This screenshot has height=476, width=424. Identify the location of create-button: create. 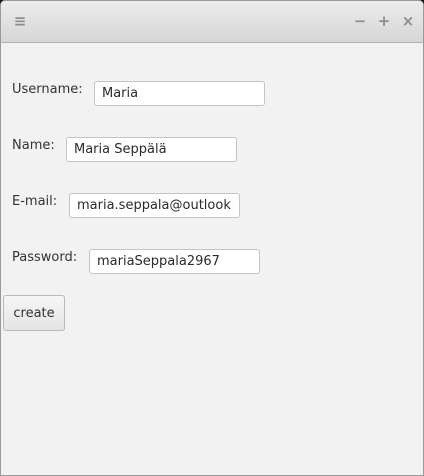
(34, 313).